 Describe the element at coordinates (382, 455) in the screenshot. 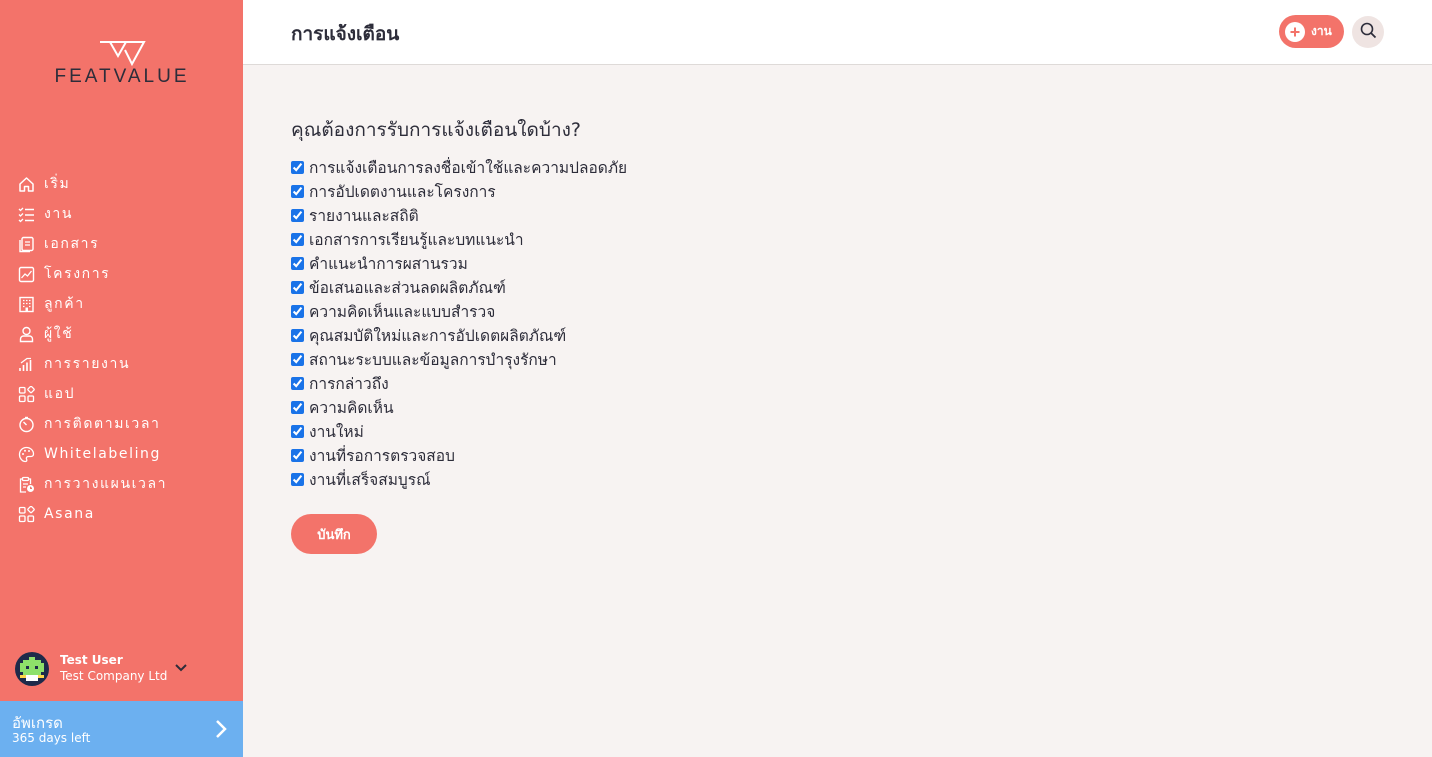

I see `notification-option-label: งานที่รอการตรวจสอบ` at that location.